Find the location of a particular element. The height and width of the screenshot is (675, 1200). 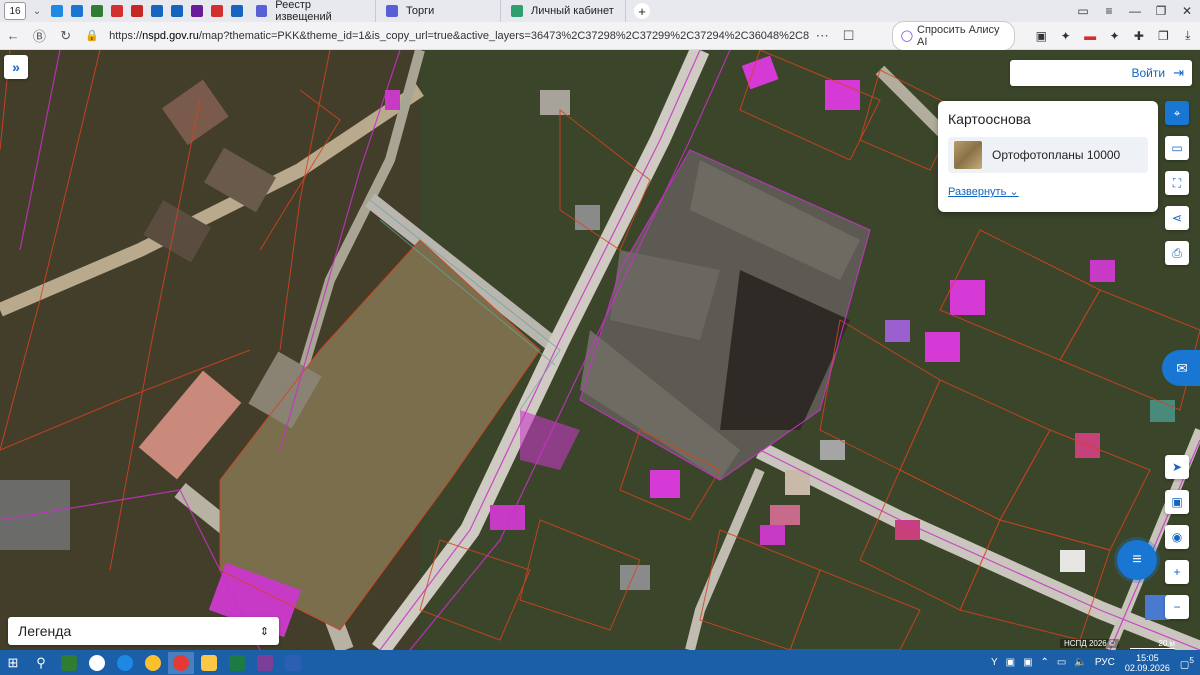

yandex-icon: Ⓑ is located at coordinates (39, 35).